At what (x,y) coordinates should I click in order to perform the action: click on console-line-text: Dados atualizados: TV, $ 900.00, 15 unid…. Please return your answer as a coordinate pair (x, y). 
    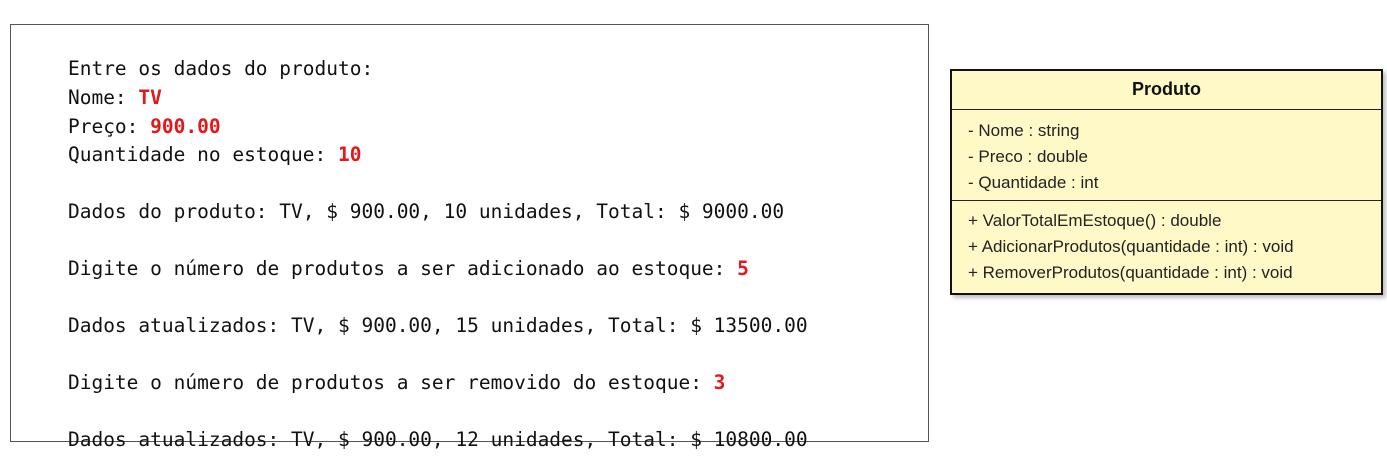
    Looking at the image, I should click on (437, 325).